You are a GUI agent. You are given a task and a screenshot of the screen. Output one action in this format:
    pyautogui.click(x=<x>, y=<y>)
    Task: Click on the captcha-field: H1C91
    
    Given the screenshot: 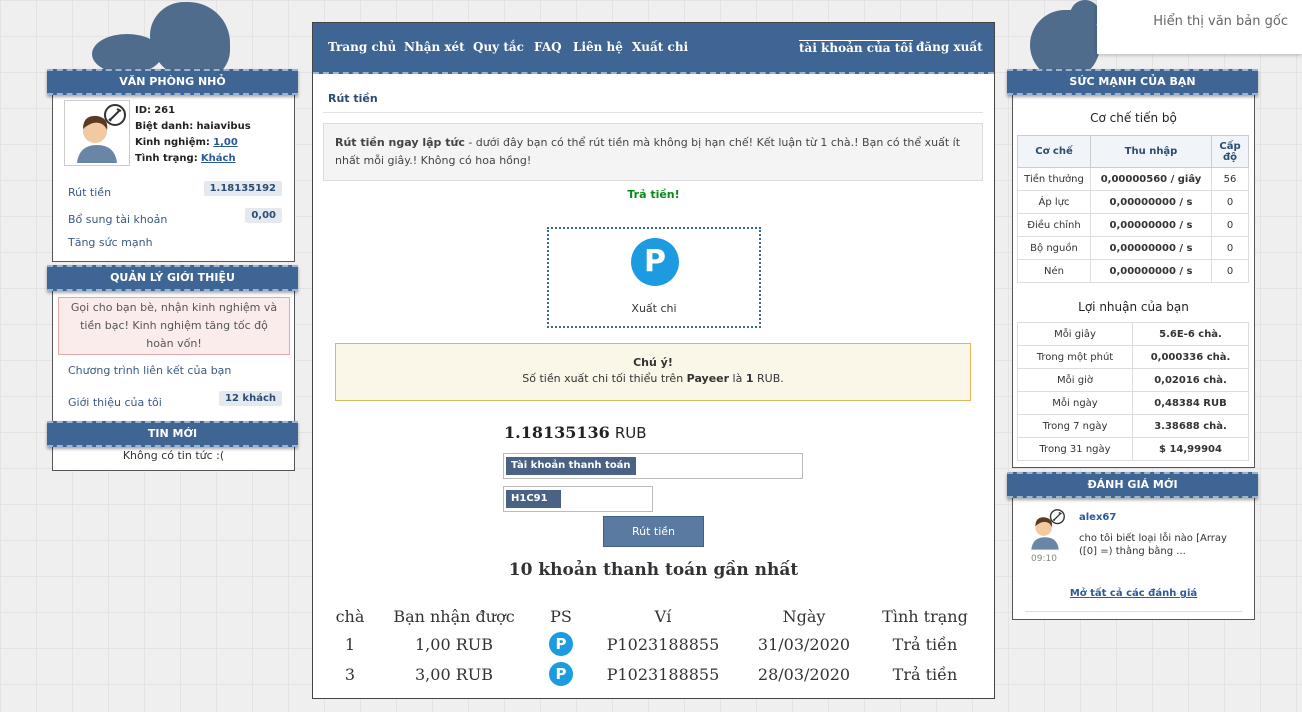 What is the action you would take?
    pyautogui.click(x=578, y=499)
    